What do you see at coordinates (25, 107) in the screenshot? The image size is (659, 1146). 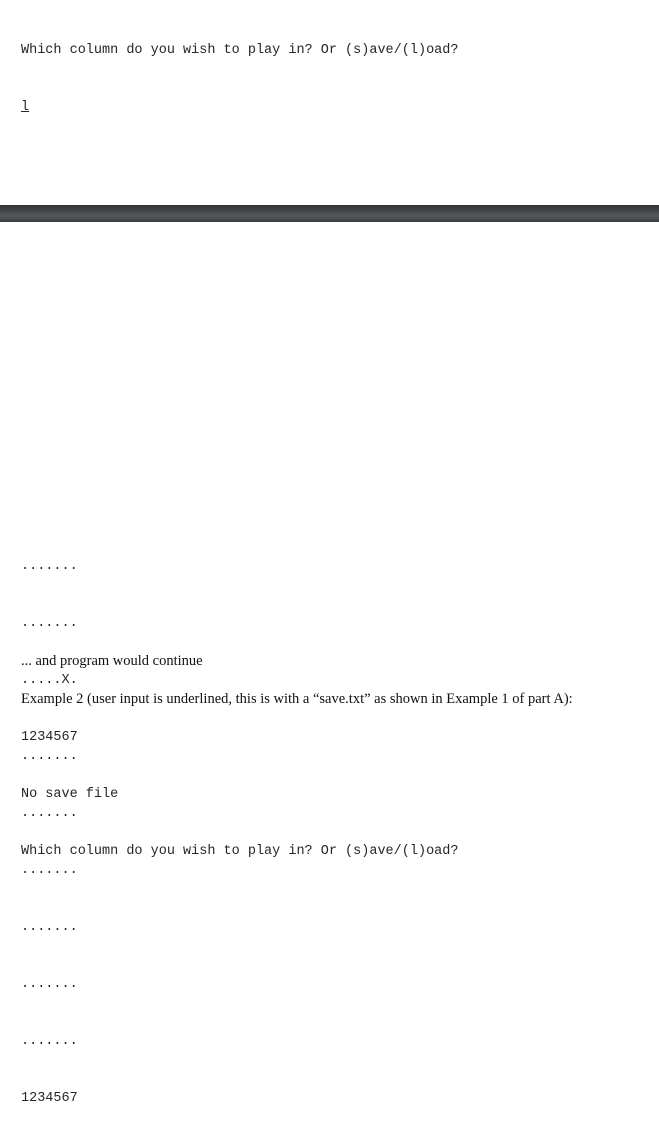 I see `console-line-user-input: l` at bounding box center [25, 107].